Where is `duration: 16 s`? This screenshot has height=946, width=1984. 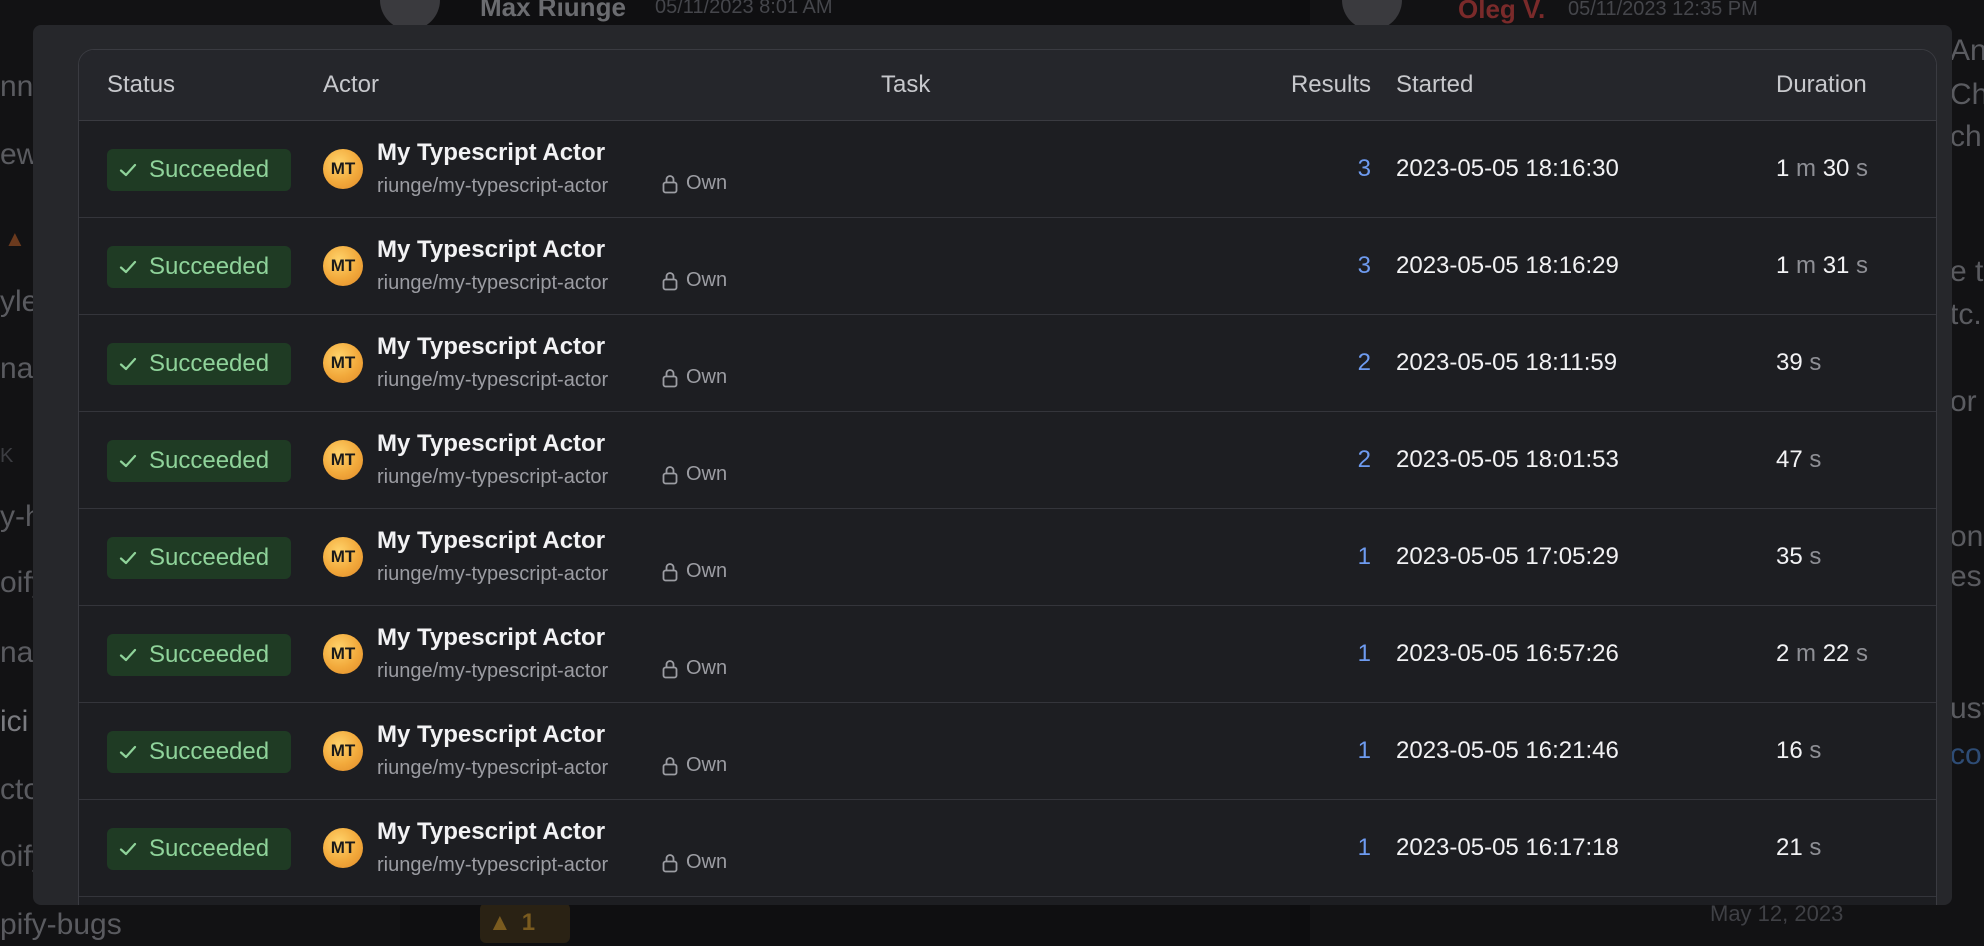 duration: 16 s is located at coordinates (1798, 751).